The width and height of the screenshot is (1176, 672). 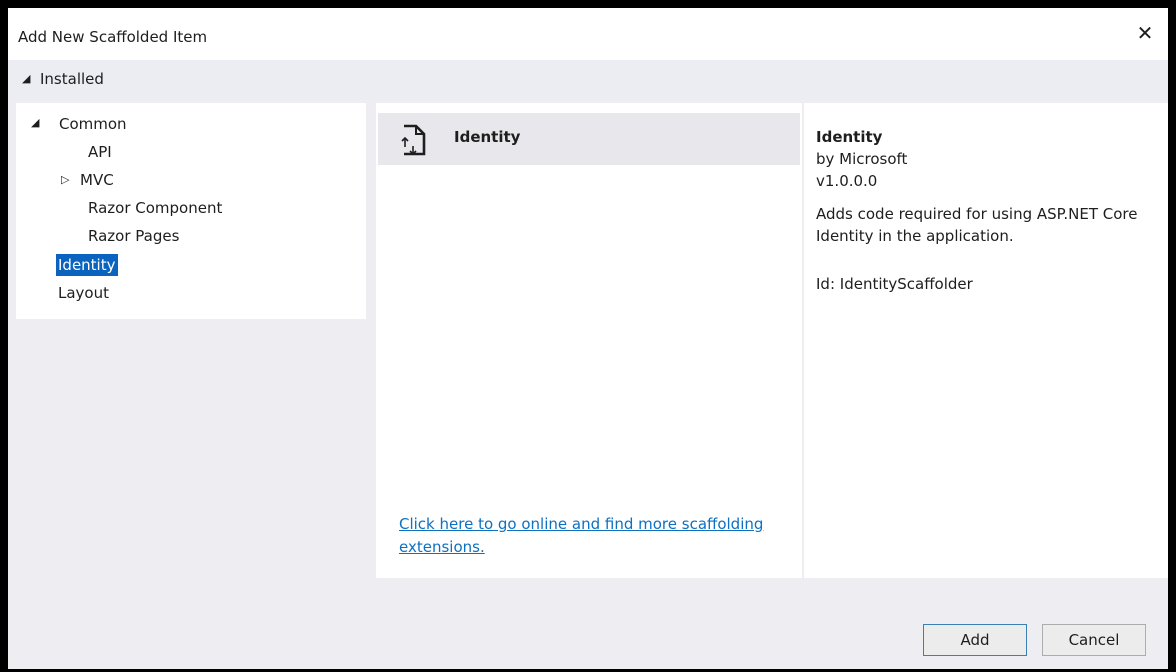 I want to click on title-bar: Add New Scaffolded Item ✕, so click(x=588, y=34).